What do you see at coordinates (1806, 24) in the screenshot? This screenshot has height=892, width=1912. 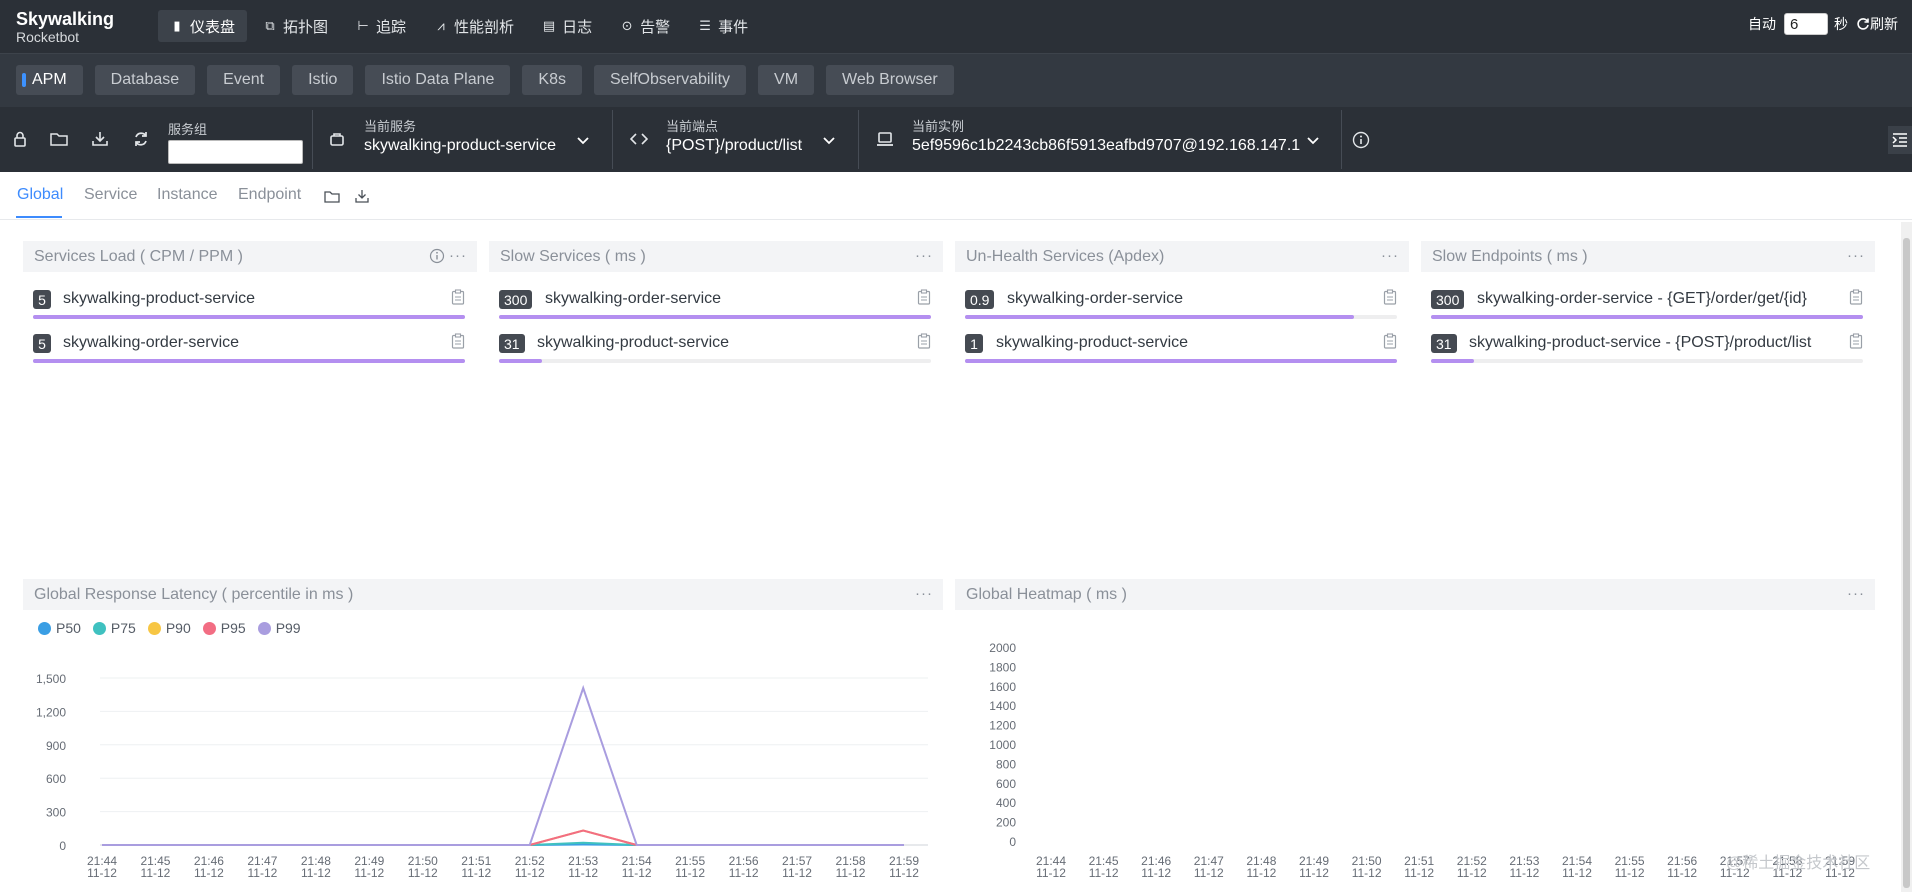 I see `interval-input` at bounding box center [1806, 24].